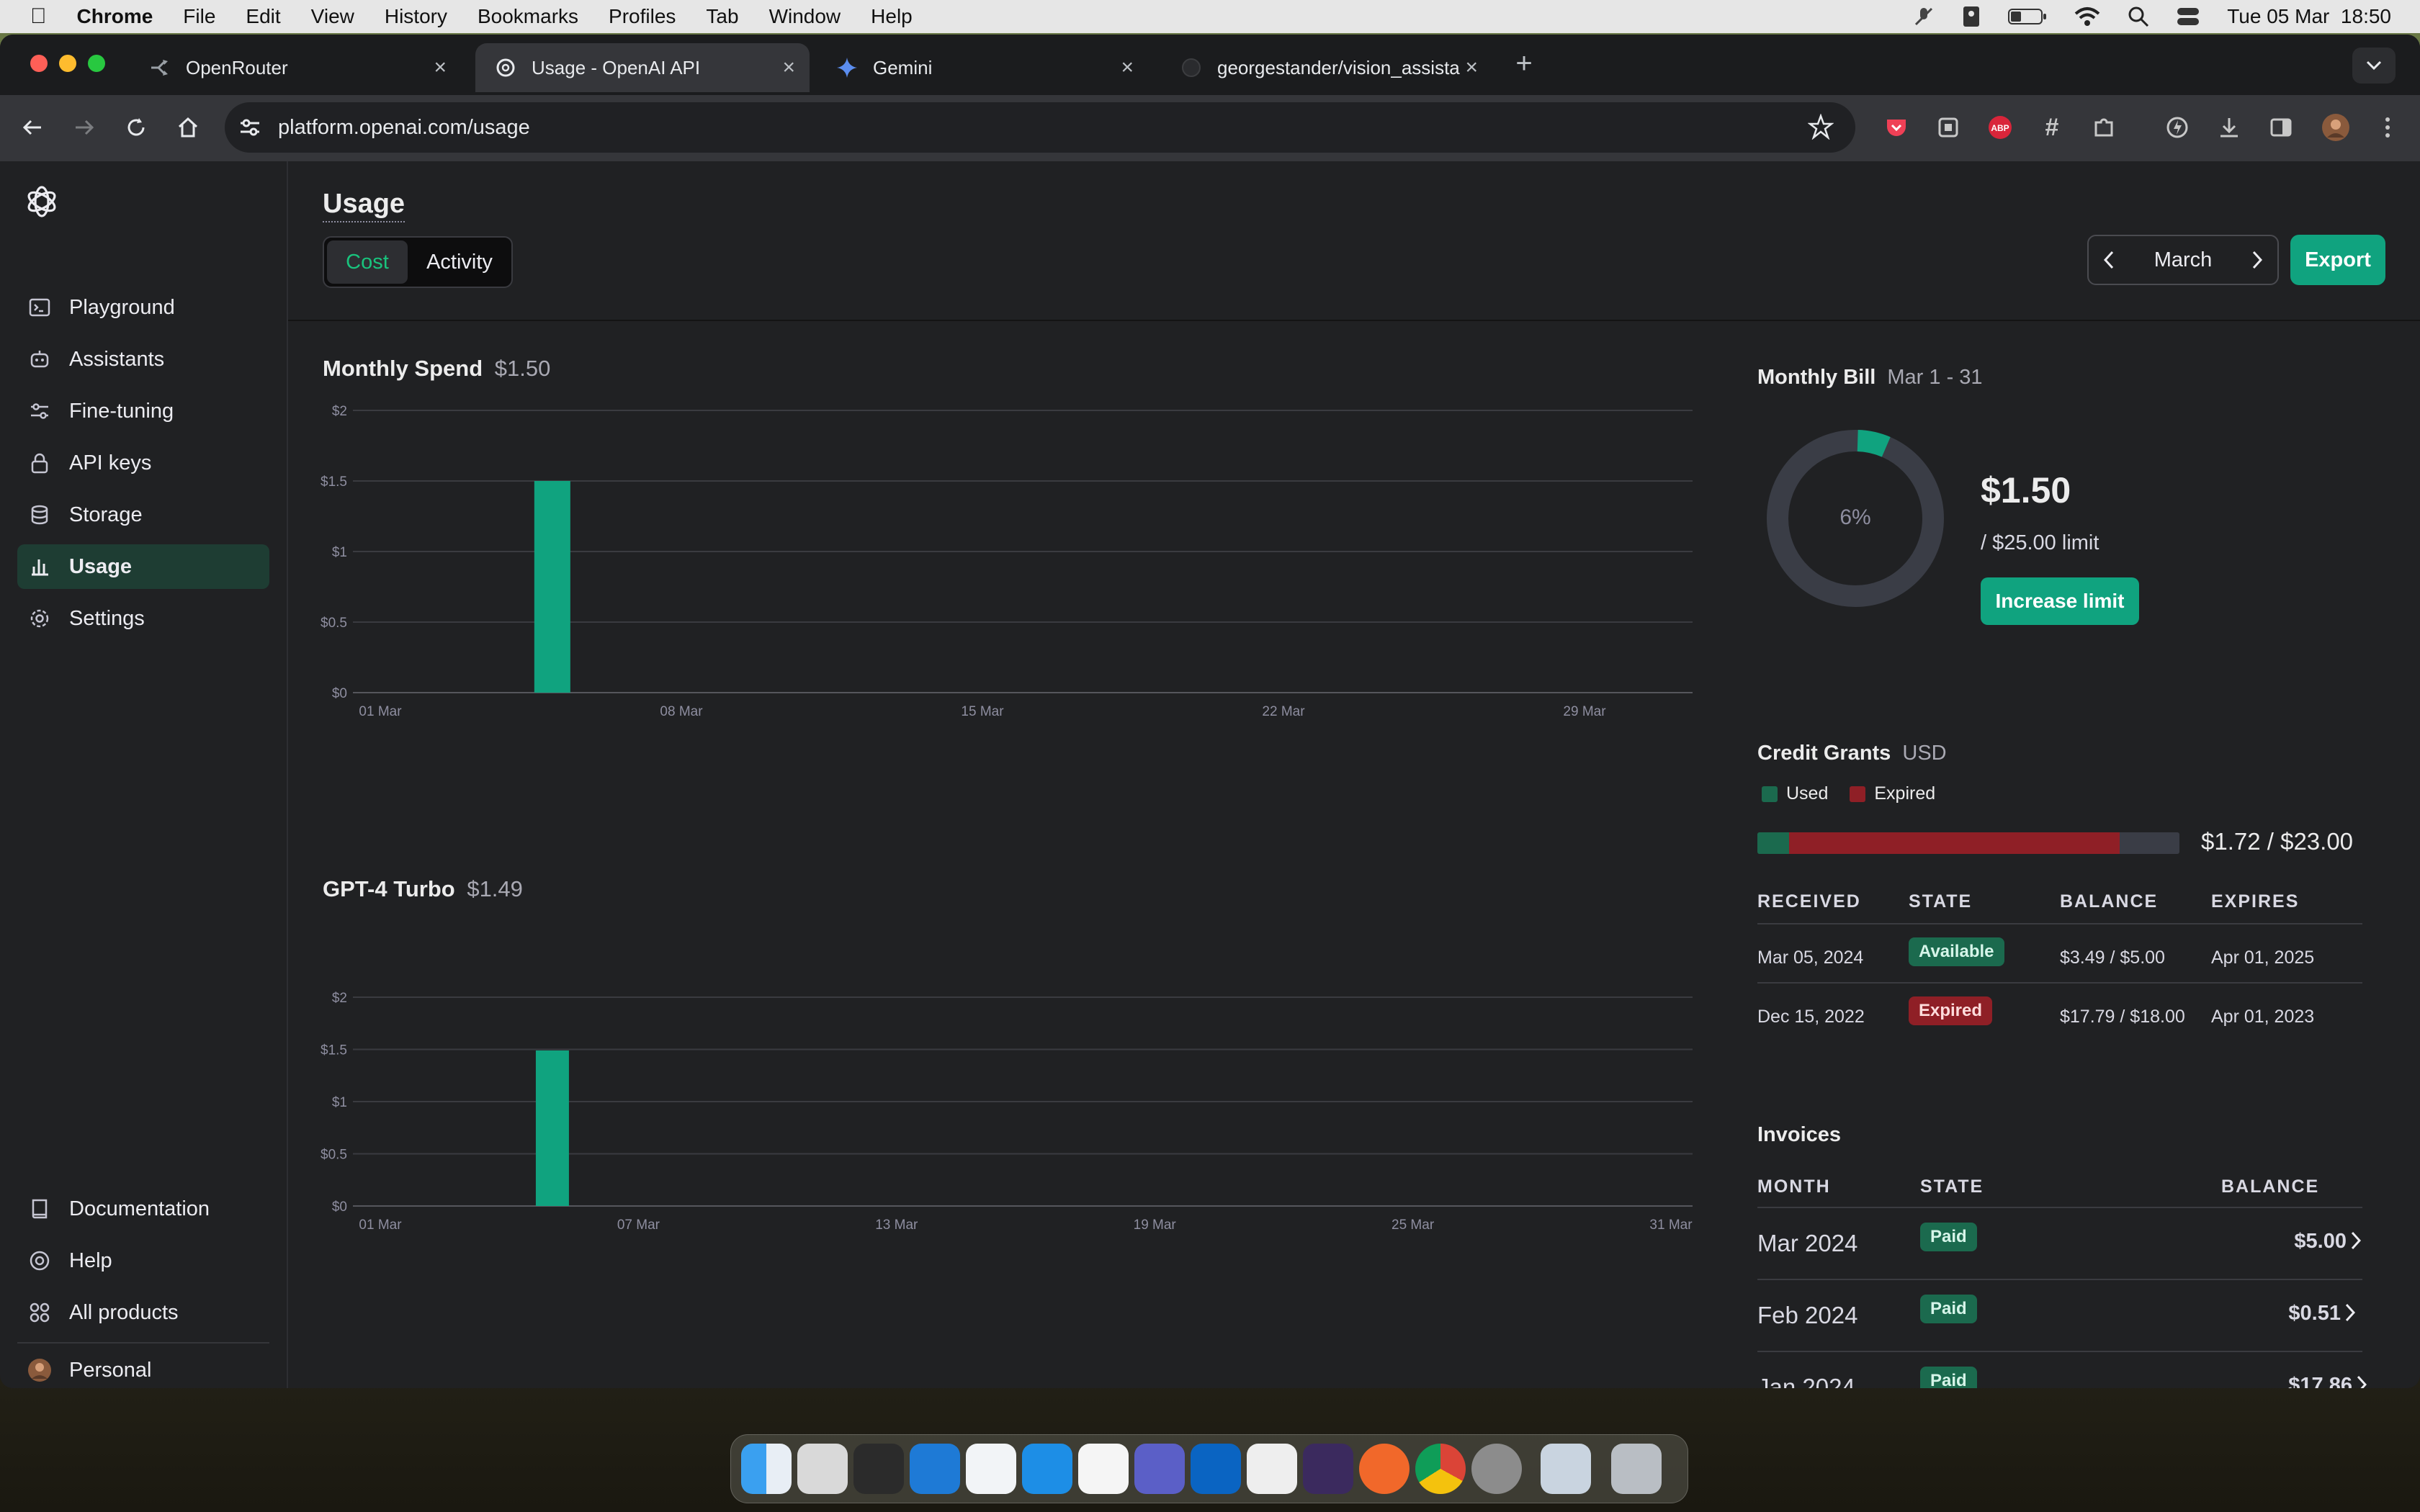 Image resolution: width=2420 pixels, height=1512 pixels. I want to click on hashtag-extension-icon: #, so click(2052, 127).